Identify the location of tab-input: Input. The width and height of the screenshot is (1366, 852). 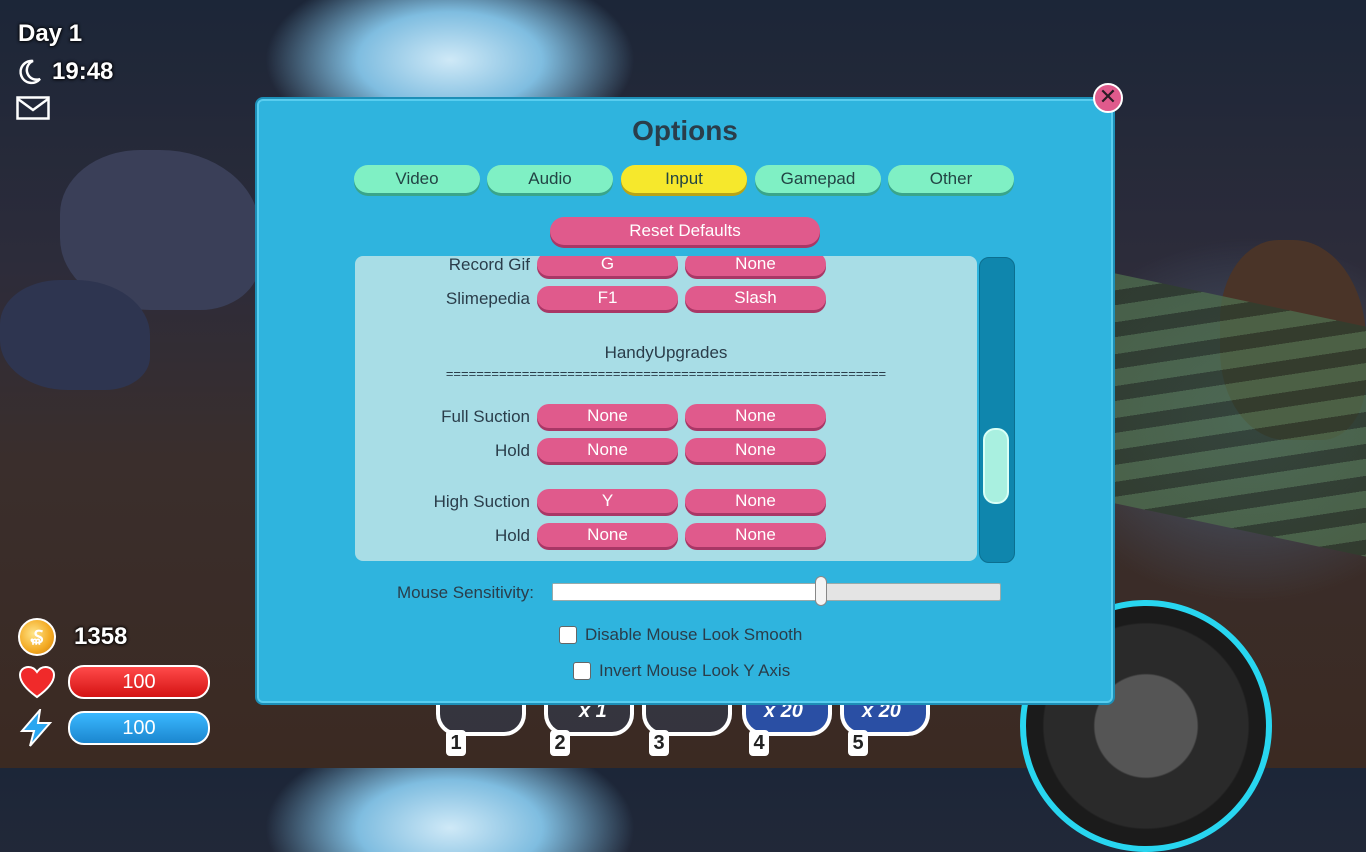
(684, 179).